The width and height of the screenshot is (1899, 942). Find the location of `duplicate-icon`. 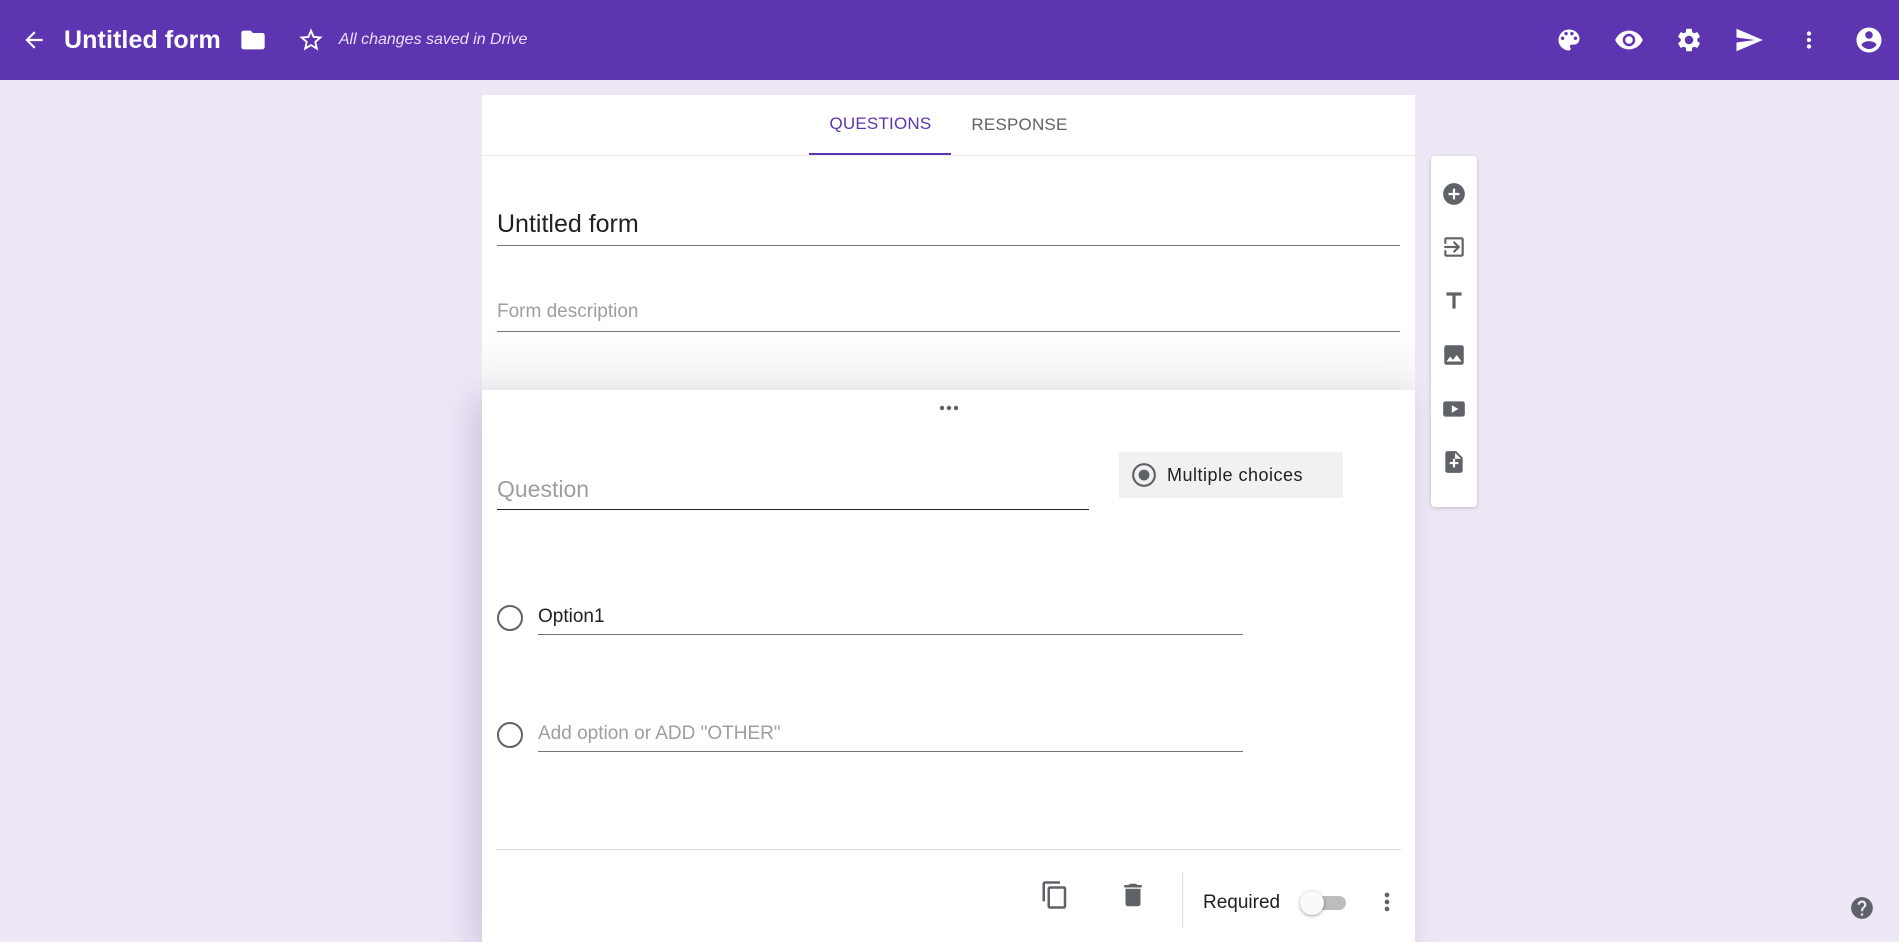

duplicate-icon is located at coordinates (1055, 895).